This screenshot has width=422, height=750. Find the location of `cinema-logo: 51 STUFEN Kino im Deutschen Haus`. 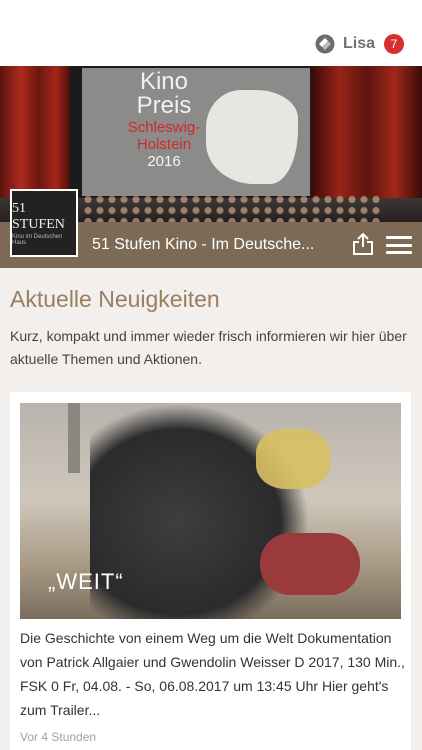

cinema-logo: 51 STUFEN Kino im Deutschen Haus is located at coordinates (44, 223).